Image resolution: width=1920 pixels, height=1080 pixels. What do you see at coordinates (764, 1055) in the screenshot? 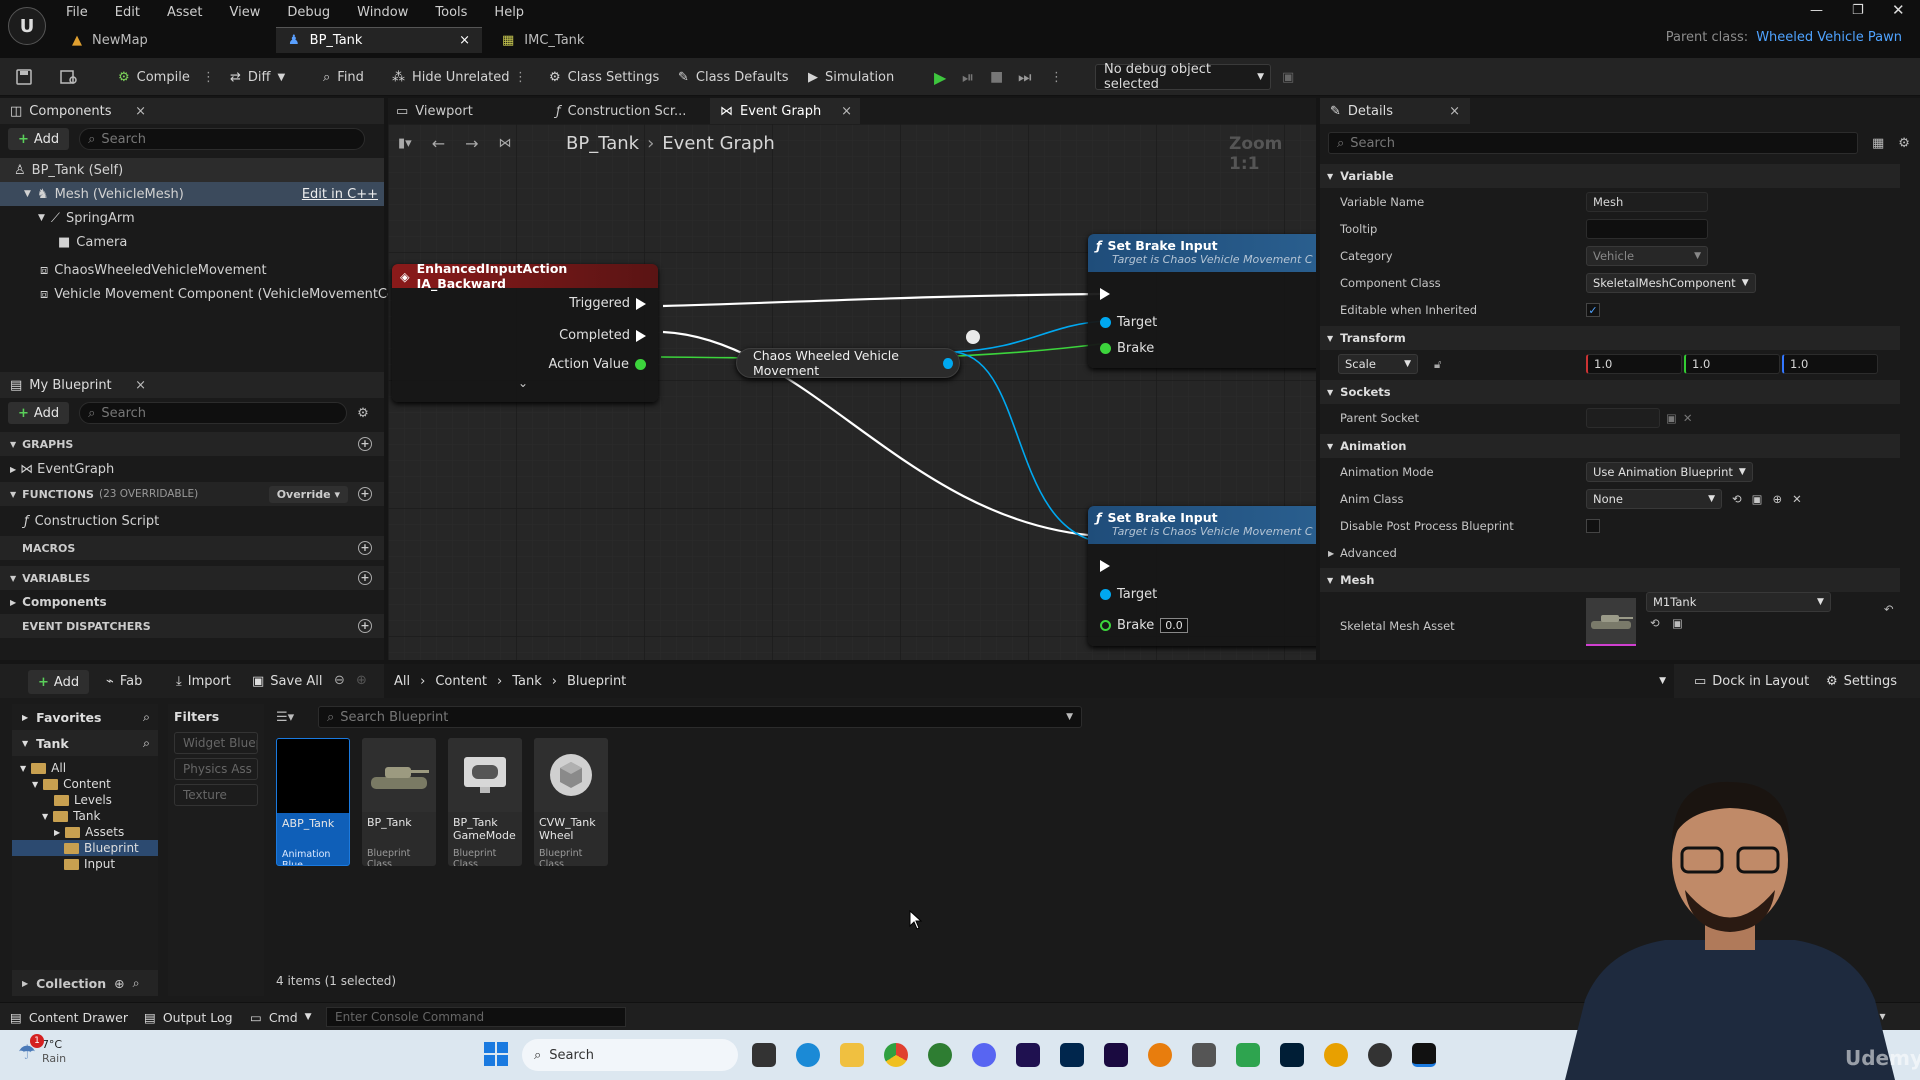
I see `task-view-icon` at bounding box center [764, 1055].